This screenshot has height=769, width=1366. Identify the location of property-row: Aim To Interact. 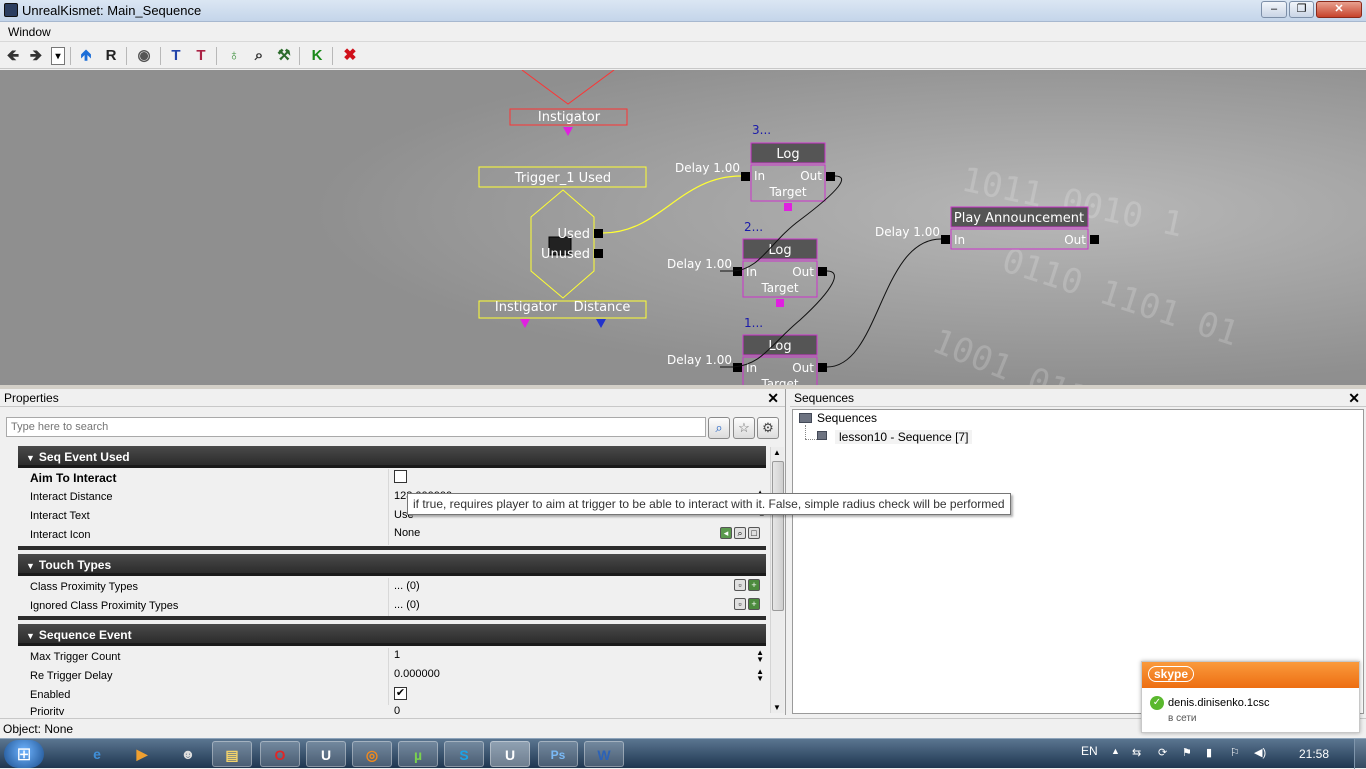
(392, 478).